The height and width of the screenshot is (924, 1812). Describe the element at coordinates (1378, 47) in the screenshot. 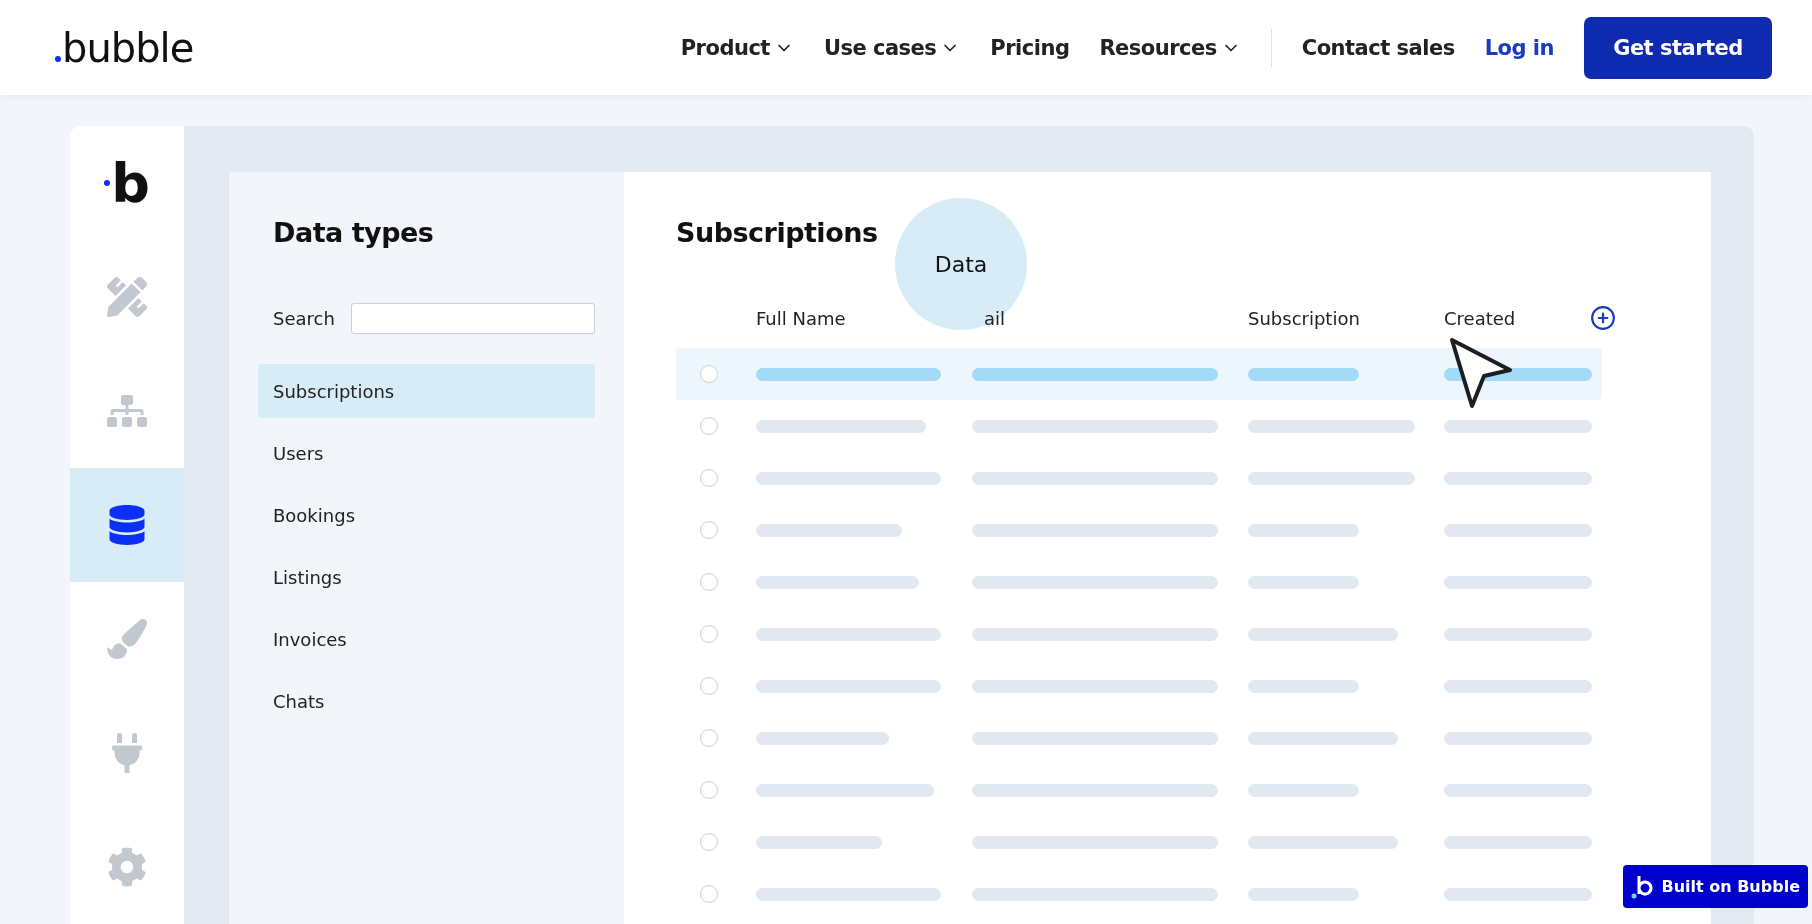

I see `contact-sales-link: Contact sales` at that location.